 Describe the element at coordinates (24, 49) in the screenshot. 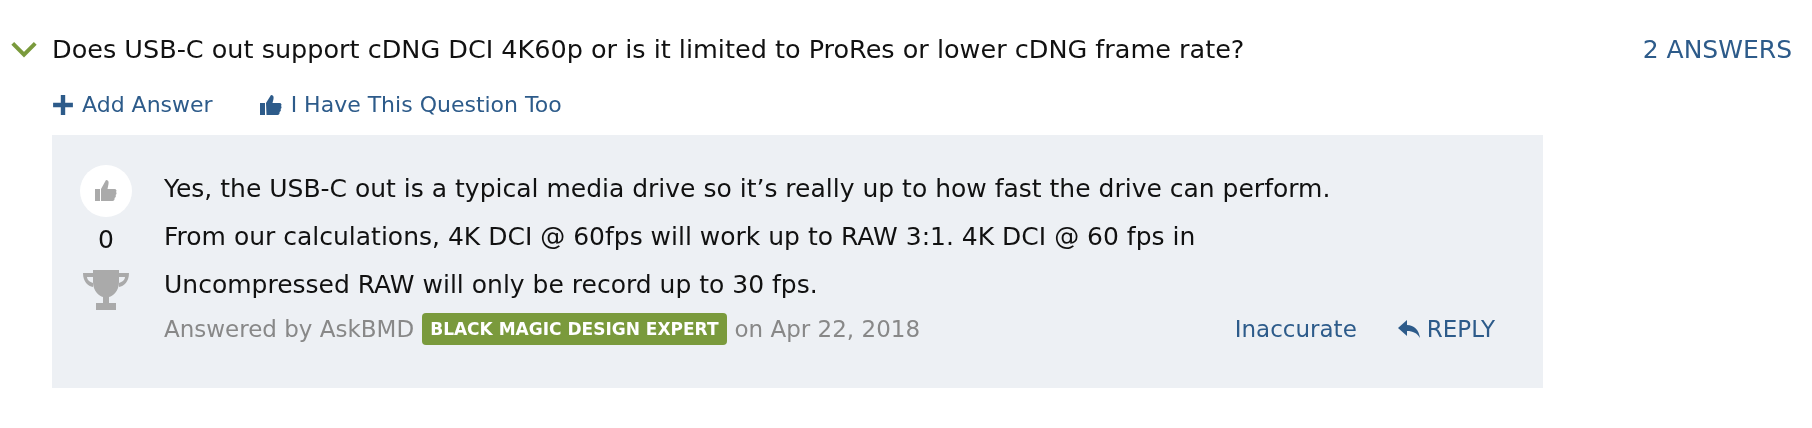

I see `chevron-down-icon` at that location.